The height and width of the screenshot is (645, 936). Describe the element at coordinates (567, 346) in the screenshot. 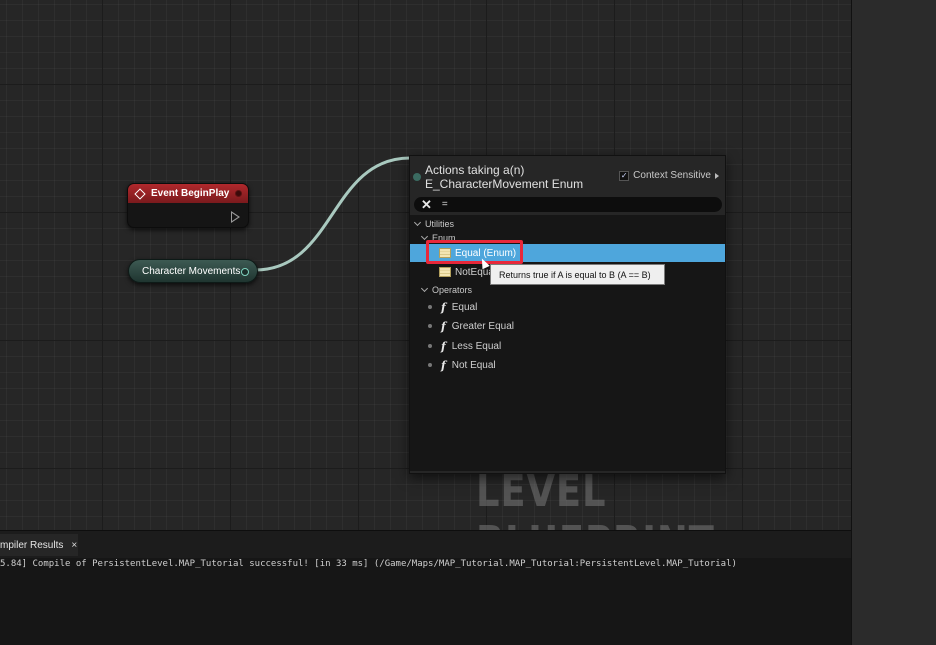

I see `action-item-less-equal: f Less Equal` at that location.